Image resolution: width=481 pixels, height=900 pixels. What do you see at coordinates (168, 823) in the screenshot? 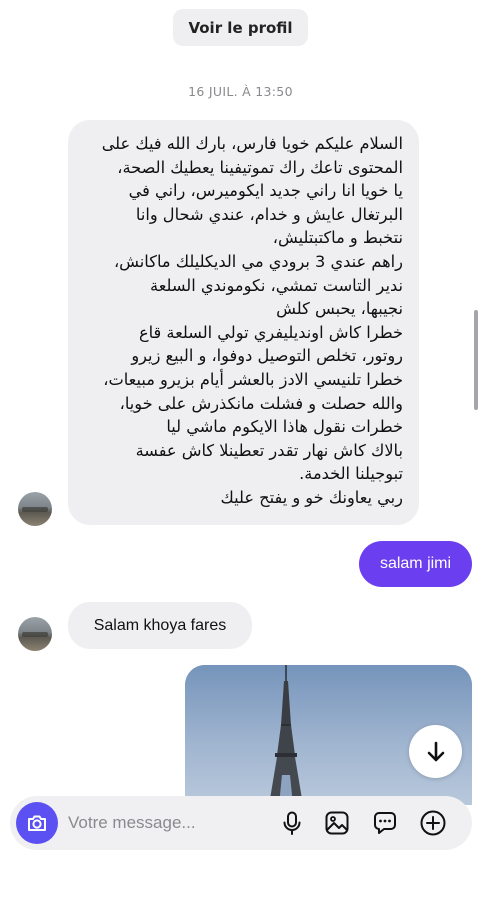
I see `message-input` at bounding box center [168, 823].